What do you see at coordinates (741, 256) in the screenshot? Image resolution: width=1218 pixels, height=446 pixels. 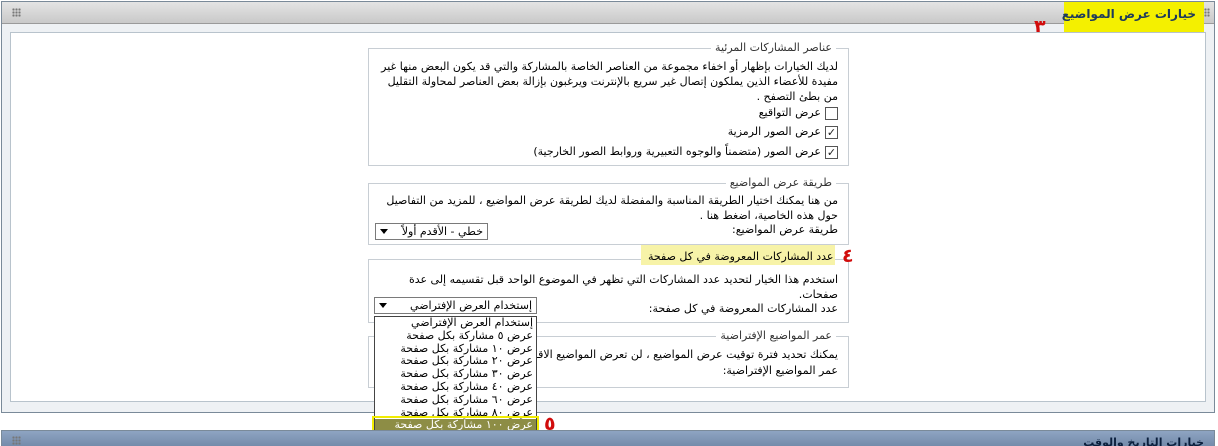 I see `posts-per-page-legend: عدد المشاركات المعروضة في كل صفحة` at bounding box center [741, 256].